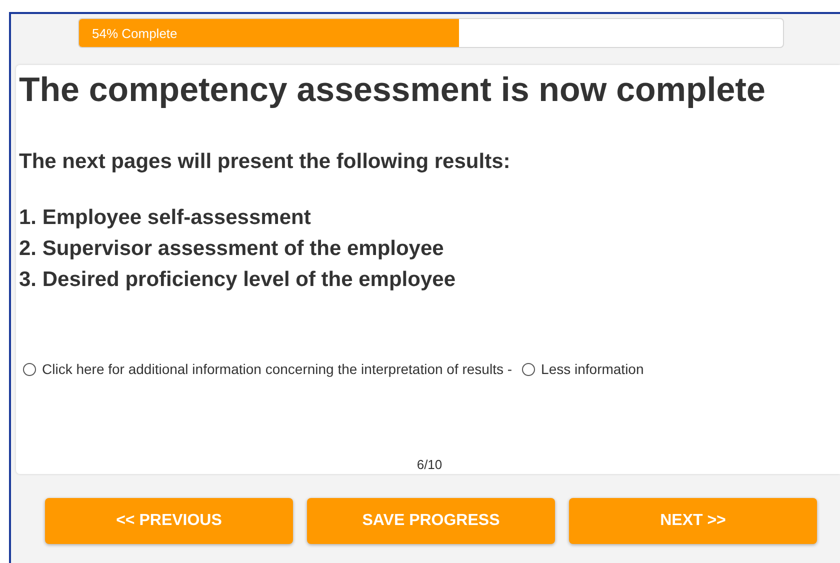  What do you see at coordinates (232, 249) in the screenshot?
I see `result-item: 2. Supervisor assessment of the employee` at bounding box center [232, 249].